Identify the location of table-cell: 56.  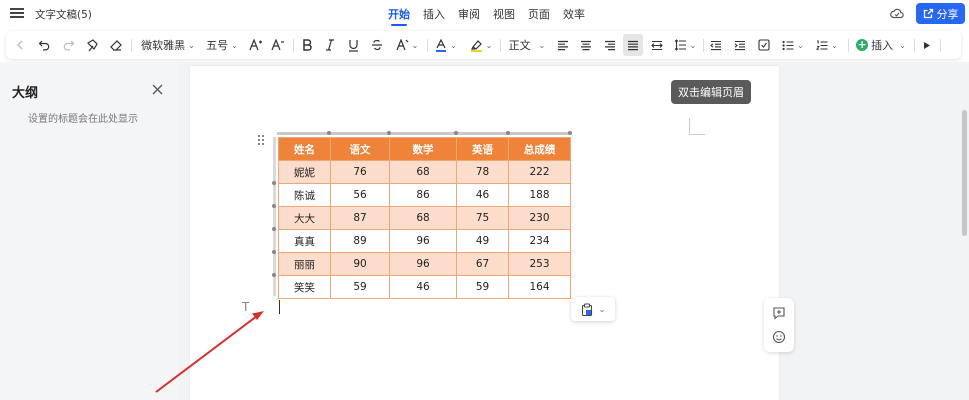
(360, 195).